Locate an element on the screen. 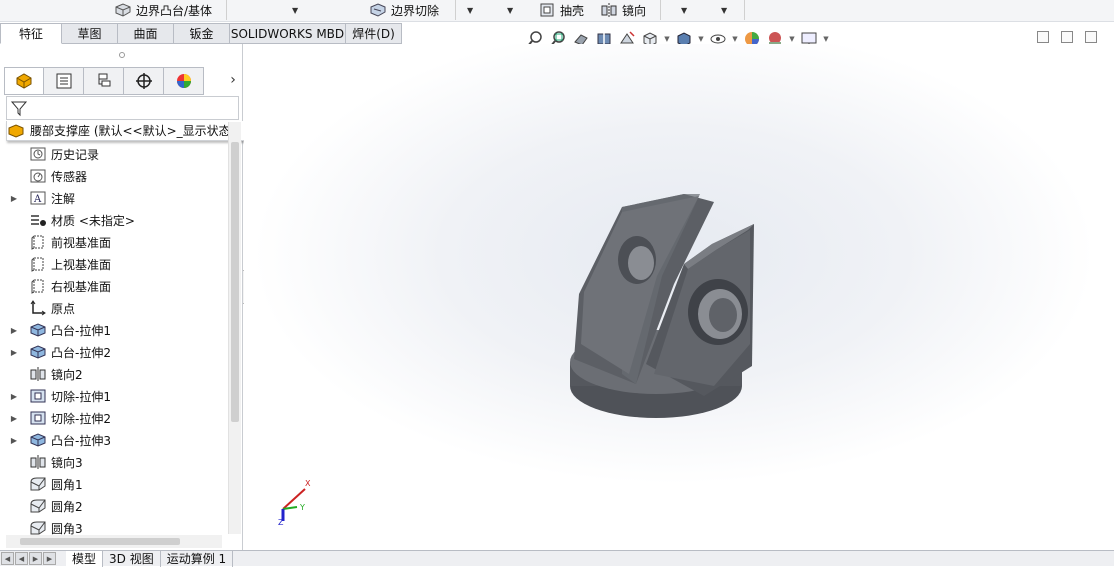 The image size is (1114, 567). tree-item: ▶ 凸台-拉伸1 is located at coordinates (116, 330).